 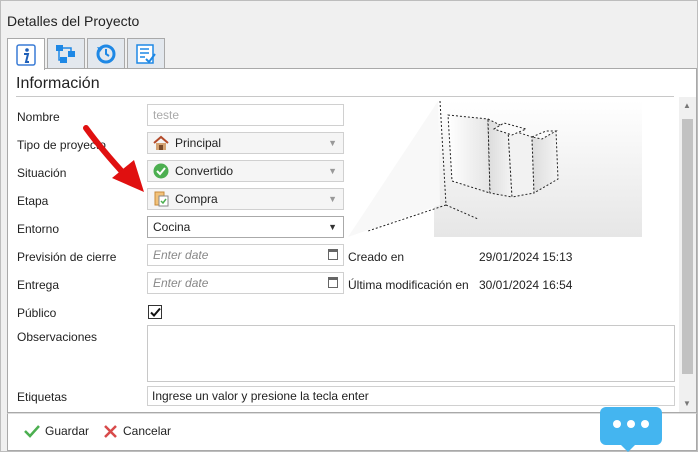 What do you see at coordinates (198, 143) in the screenshot?
I see `tipo-value: Principal` at bounding box center [198, 143].